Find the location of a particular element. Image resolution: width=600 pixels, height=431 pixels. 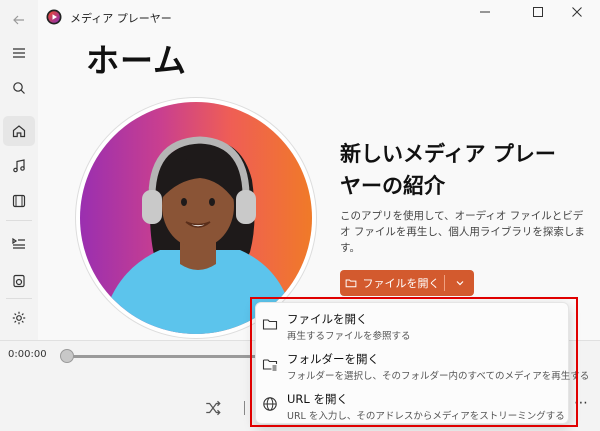

nav-music is located at coordinates (19, 166).